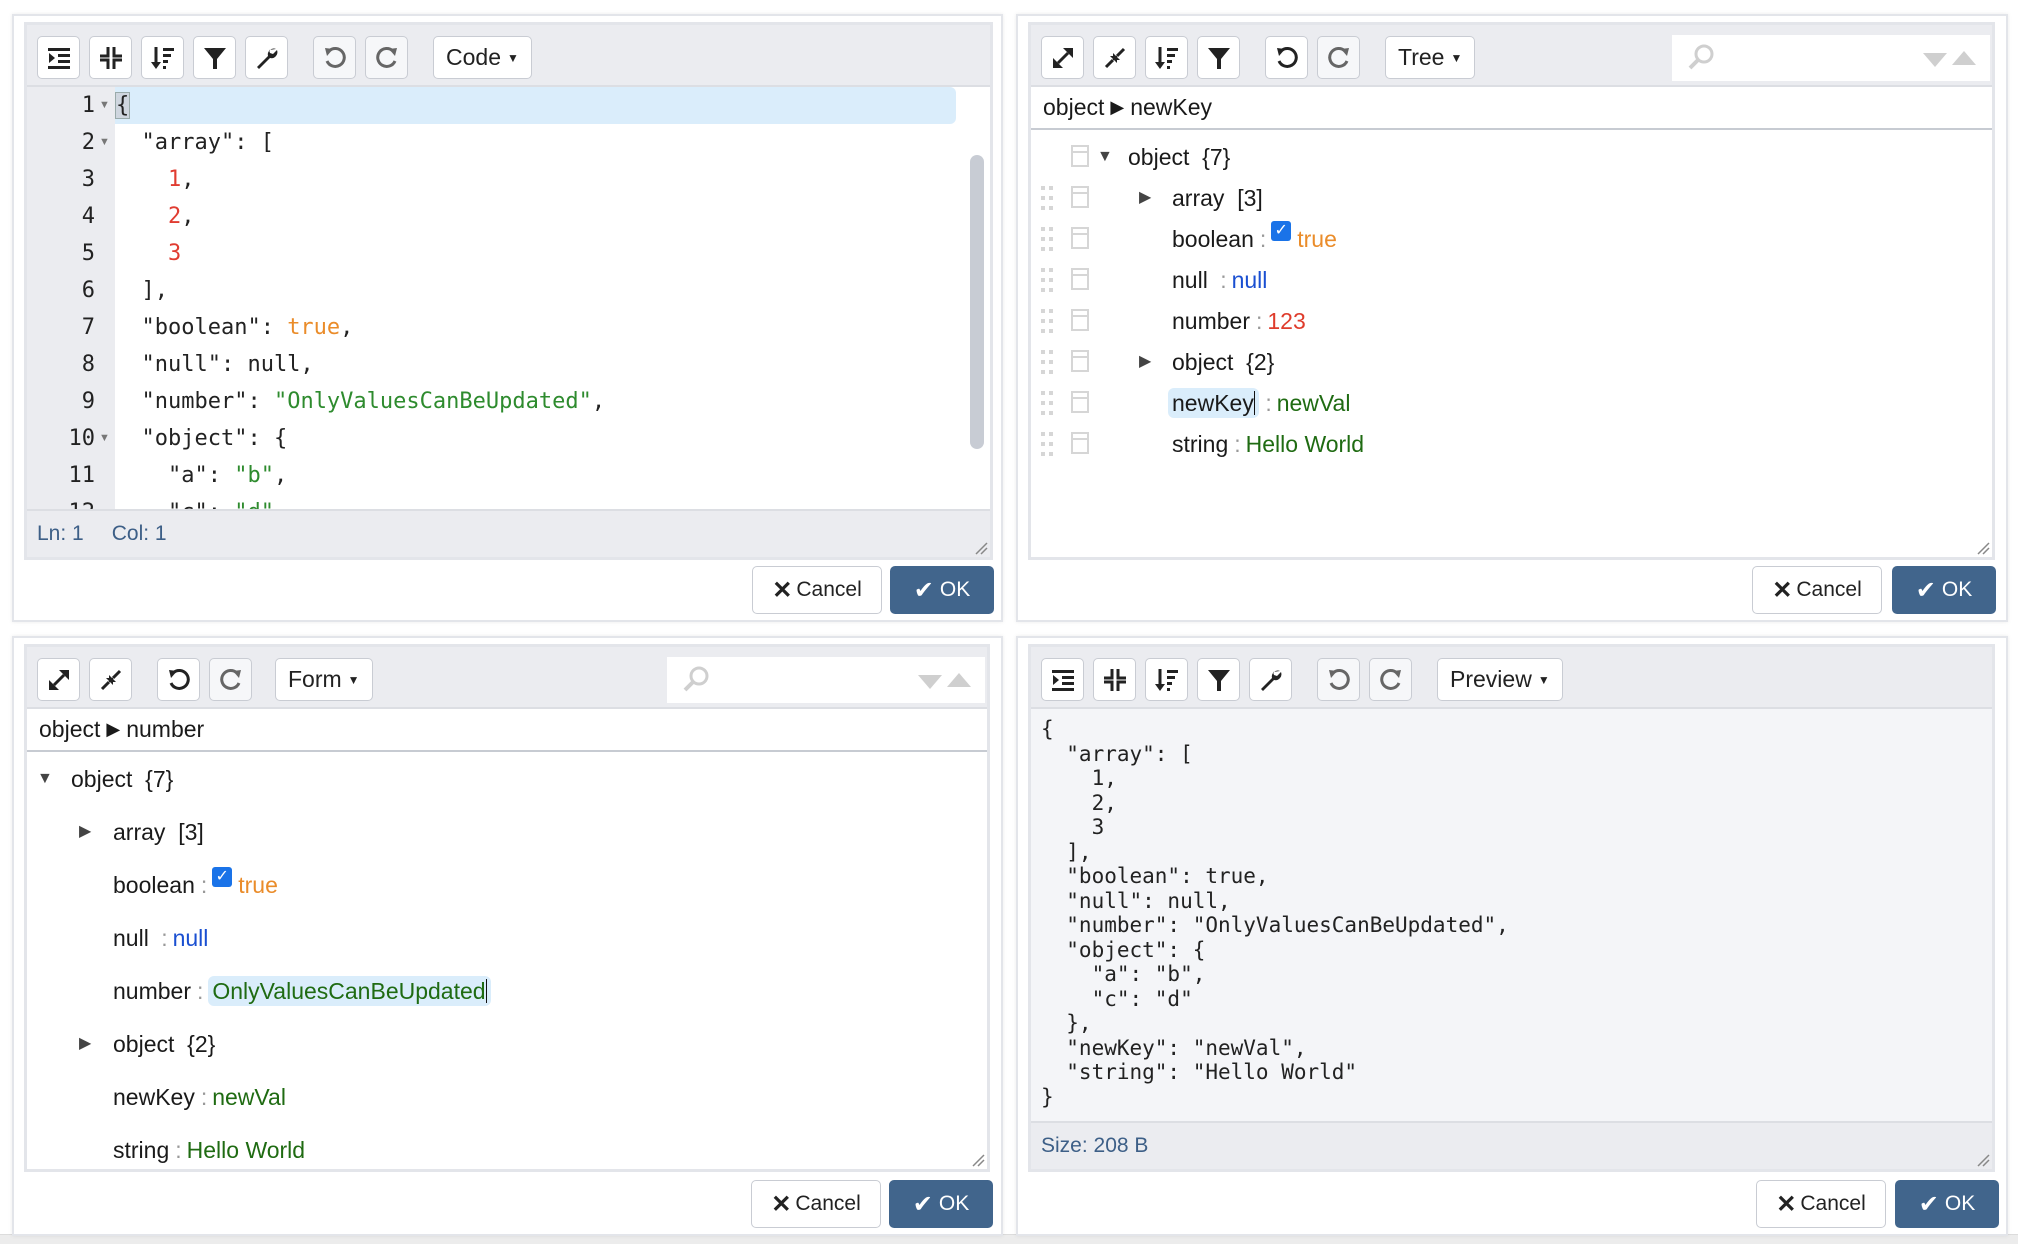  Describe the element at coordinates (324, 679) in the screenshot. I see `mode-dropdown: Form ▼` at that location.